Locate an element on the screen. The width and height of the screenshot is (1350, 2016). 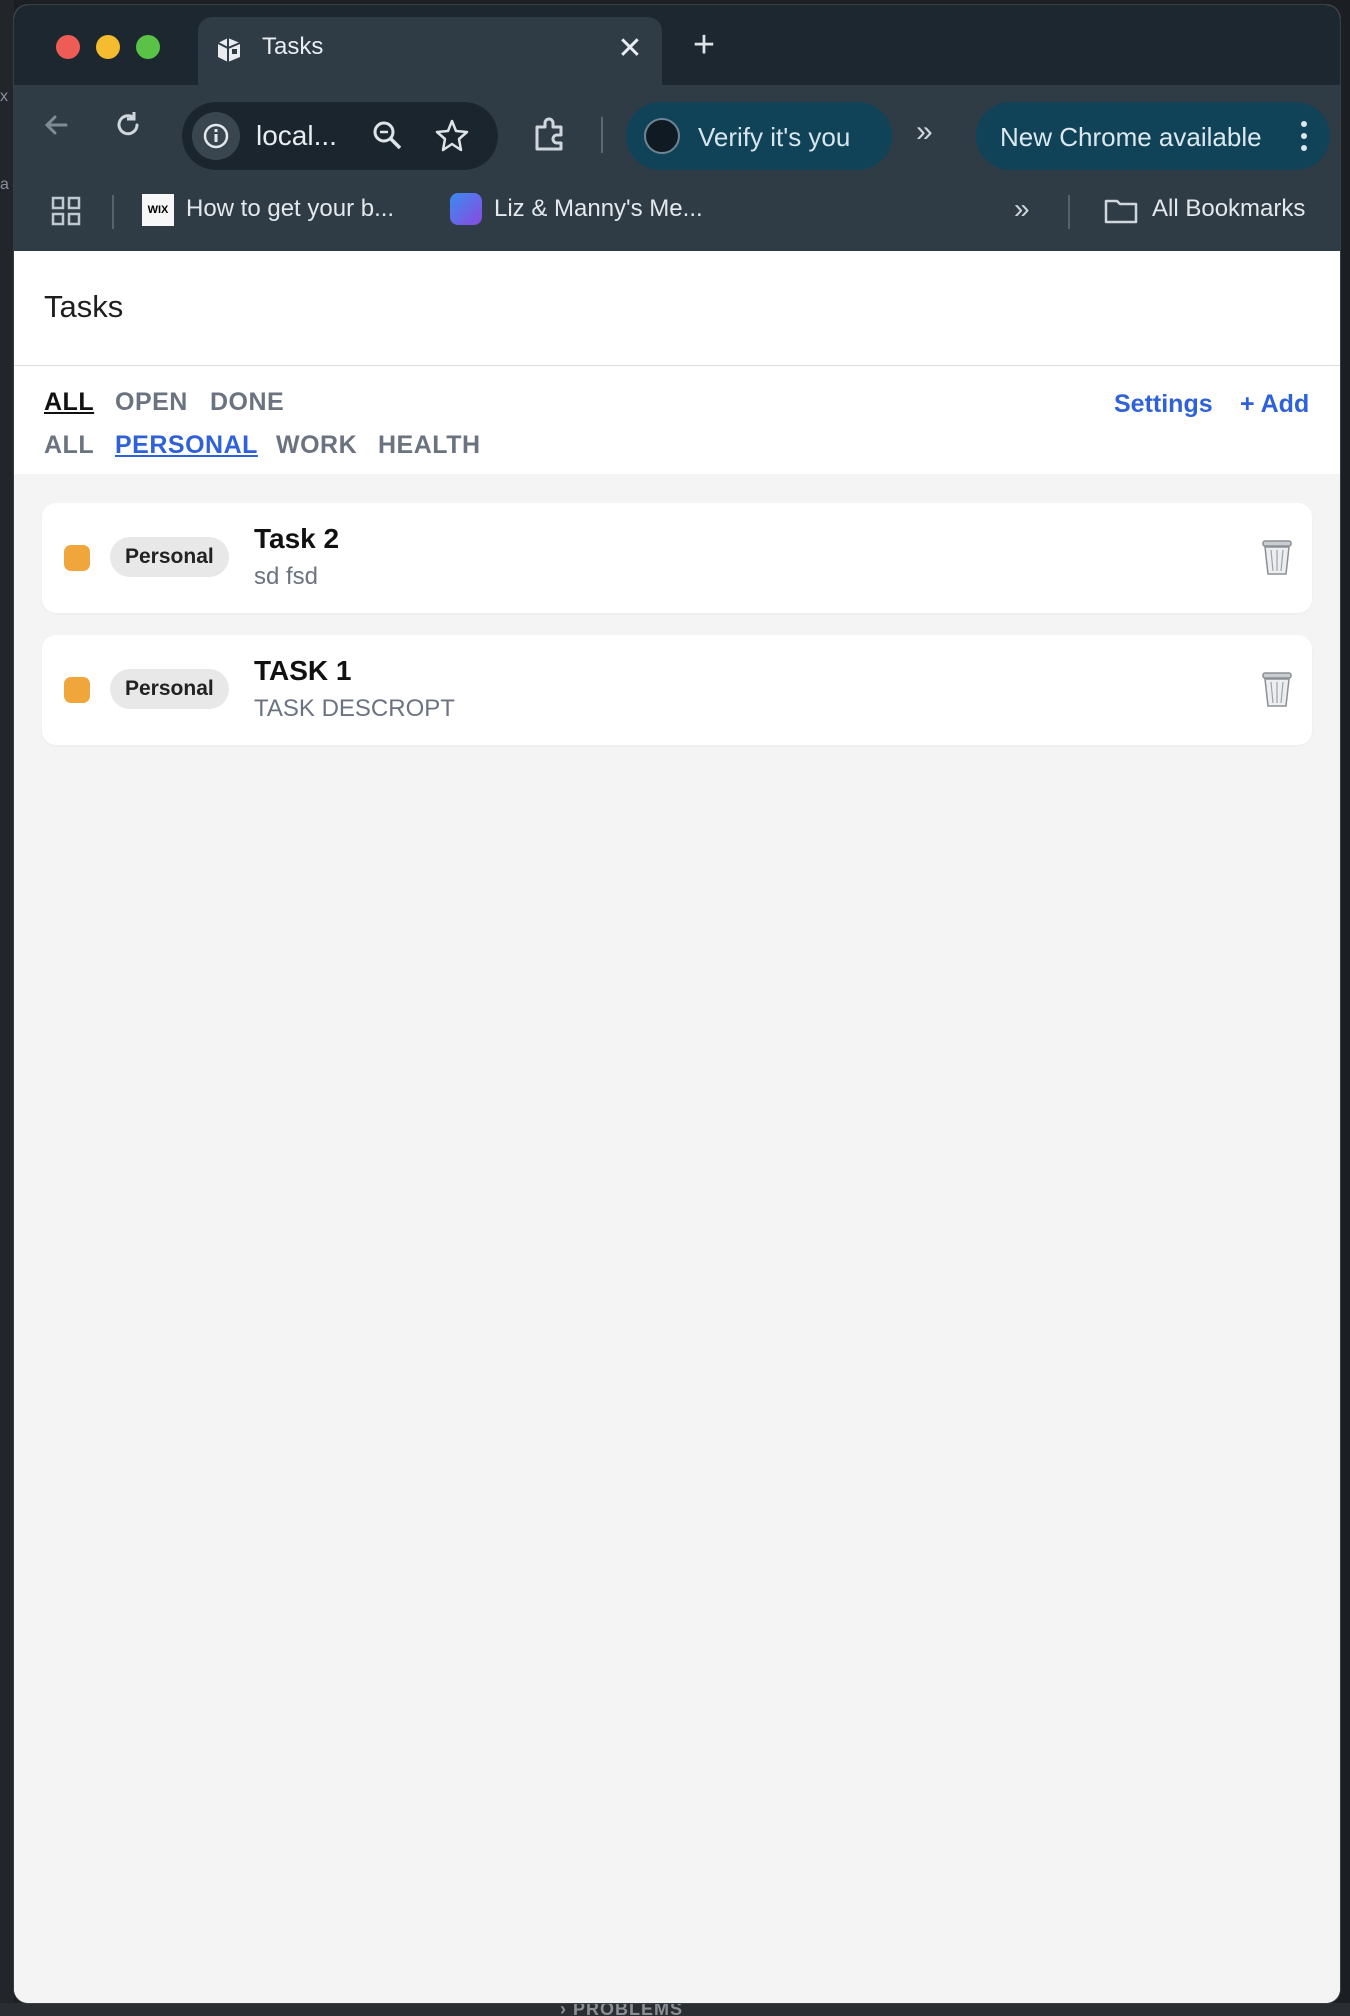
background-window-edge: x a is located at coordinates (7, 1008).